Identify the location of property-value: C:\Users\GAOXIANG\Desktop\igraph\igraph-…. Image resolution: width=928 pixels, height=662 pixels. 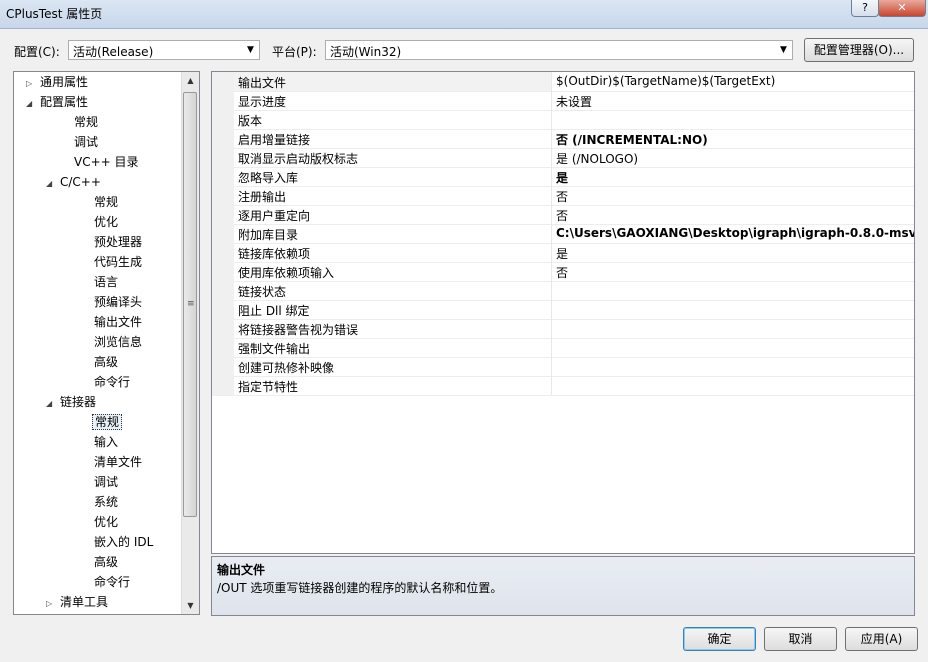
(735, 233).